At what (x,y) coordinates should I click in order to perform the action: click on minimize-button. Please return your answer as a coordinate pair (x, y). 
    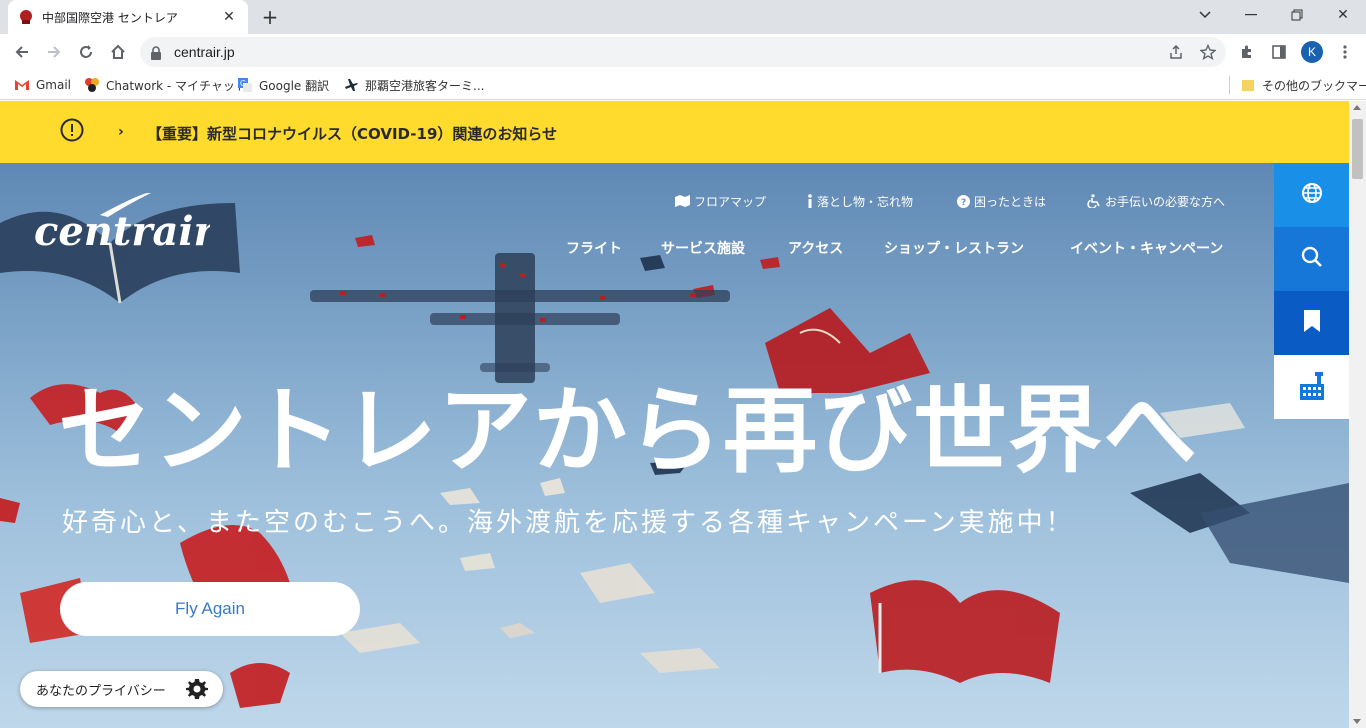
    Looking at the image, I should click on (1251, 15).